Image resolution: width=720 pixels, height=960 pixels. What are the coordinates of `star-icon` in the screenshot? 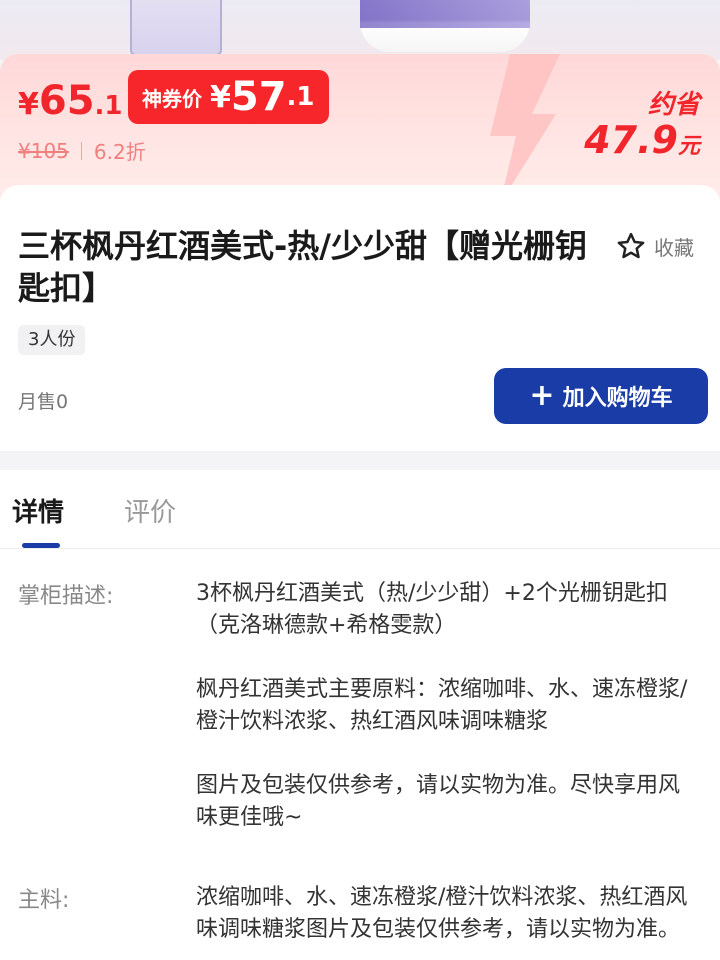 It's located at (631, 245).